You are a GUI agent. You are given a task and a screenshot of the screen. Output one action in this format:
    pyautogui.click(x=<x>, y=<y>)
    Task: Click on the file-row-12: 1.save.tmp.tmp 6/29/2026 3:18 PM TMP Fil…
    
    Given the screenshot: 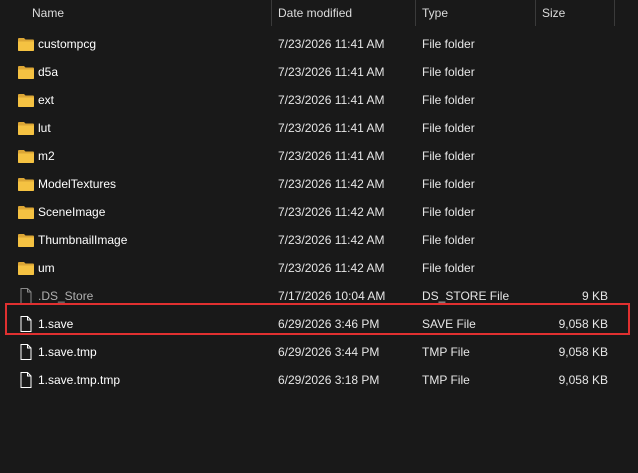 What is the action you would take?
    pyautogui.click(x=319, y=380)
    